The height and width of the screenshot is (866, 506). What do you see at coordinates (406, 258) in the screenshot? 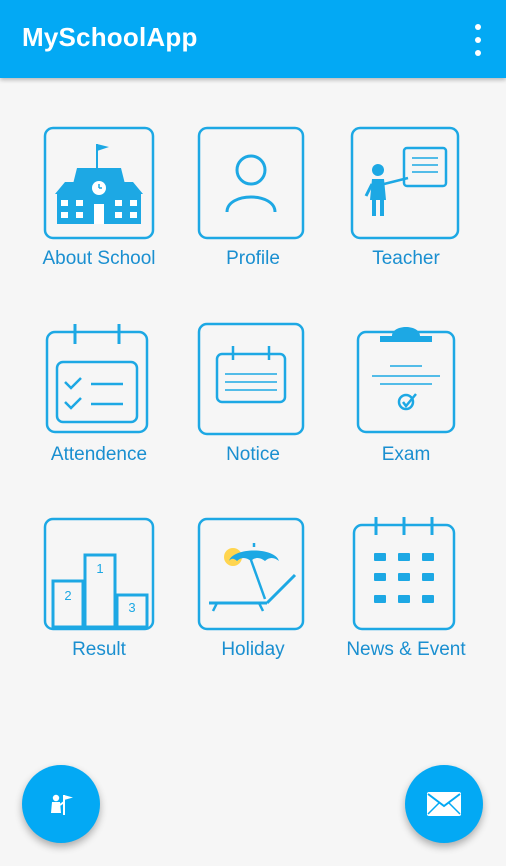
I see `tile-label: Teacher` at bounding box center [406, 258].